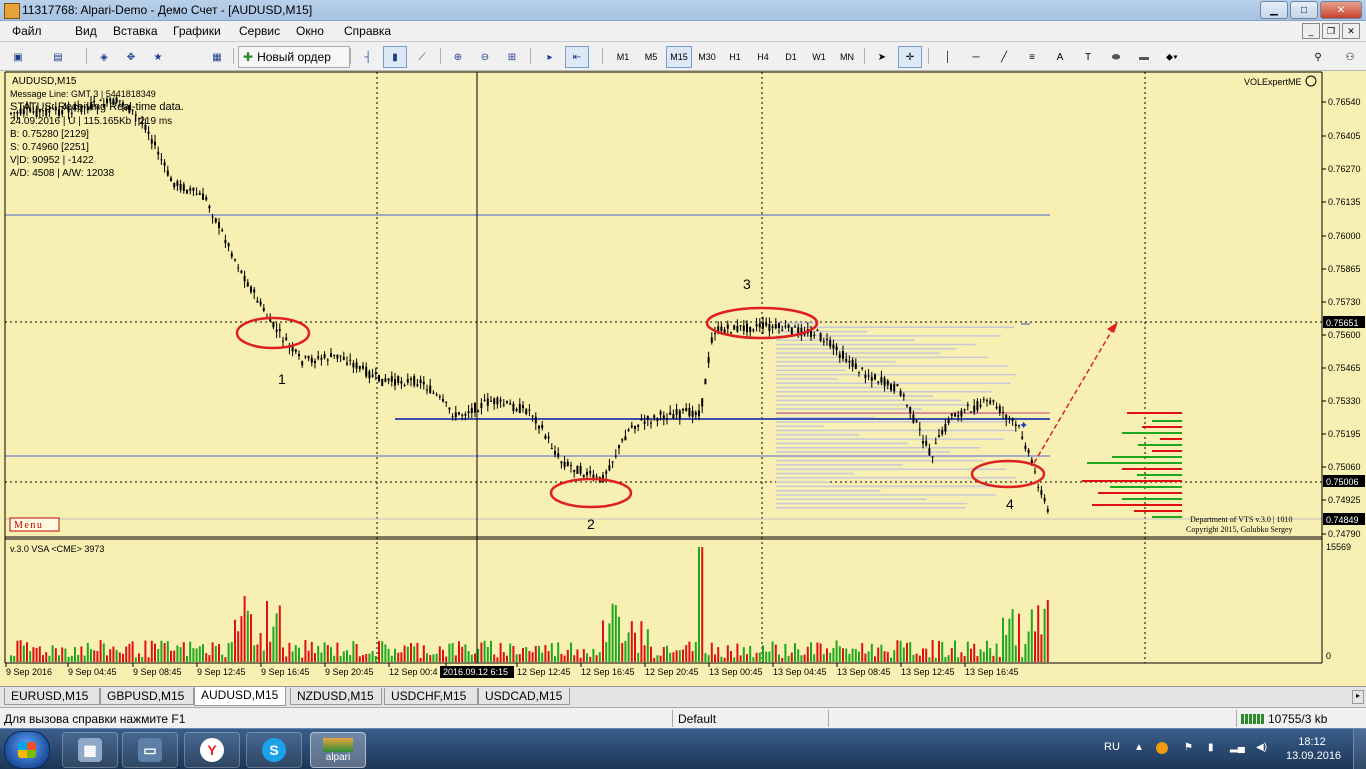  What do you see at coordinates (1359, 749) in the screenshot?
I see `show-desktop-button` at bounding box center [1359, 749].